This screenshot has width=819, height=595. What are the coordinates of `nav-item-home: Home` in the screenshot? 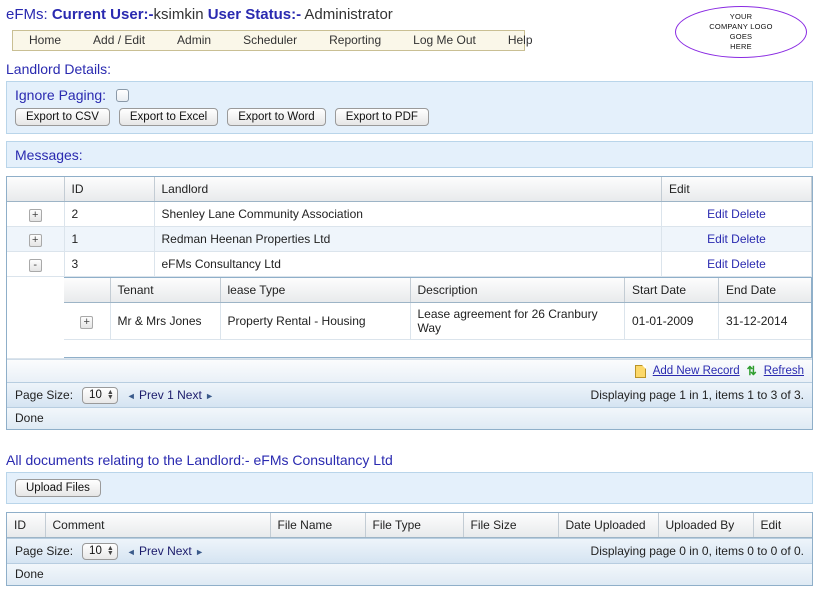 It's located at (45, 40).